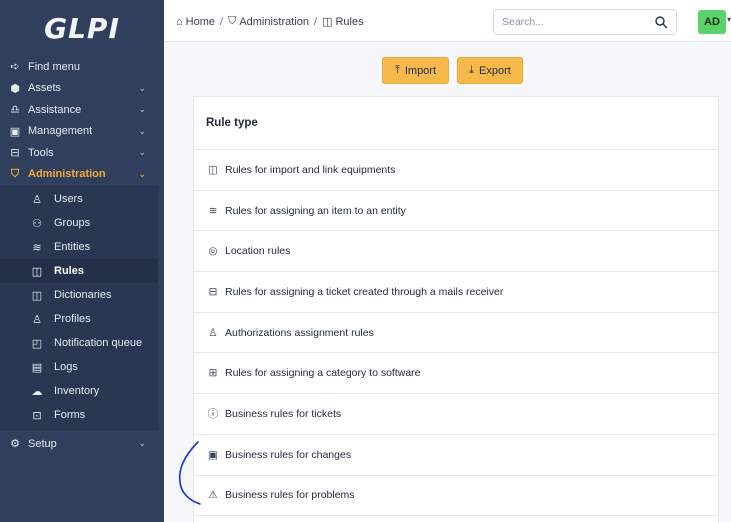 The height and width of the screenshot is (522, 731). What do you see at coordinates (82, 89) in the screenshot?
I see `sidebar-item-assets: ⬢ Assets ⌄` at bounding box center [82, 89].